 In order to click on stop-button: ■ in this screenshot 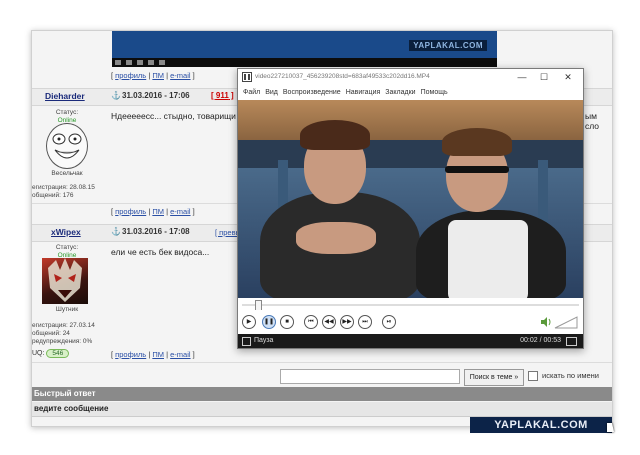, I will do `click(287, 322)`.